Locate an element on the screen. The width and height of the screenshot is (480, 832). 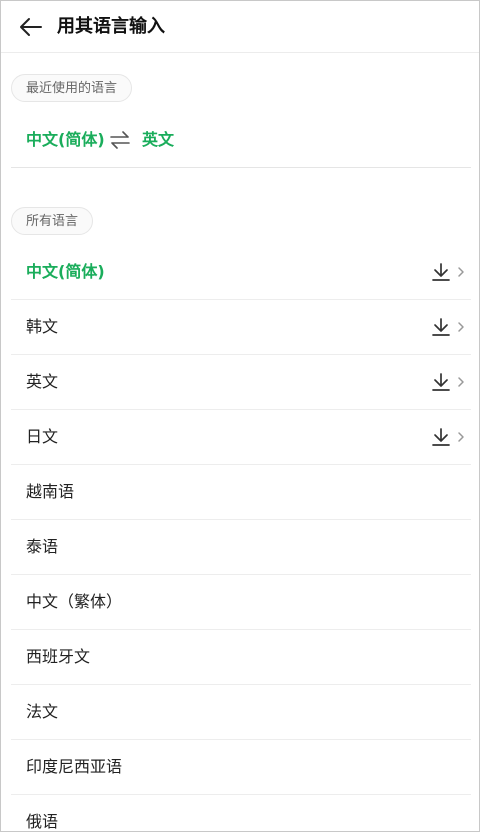
language-row: 西班牙文 is located at coordinates (241, 657).